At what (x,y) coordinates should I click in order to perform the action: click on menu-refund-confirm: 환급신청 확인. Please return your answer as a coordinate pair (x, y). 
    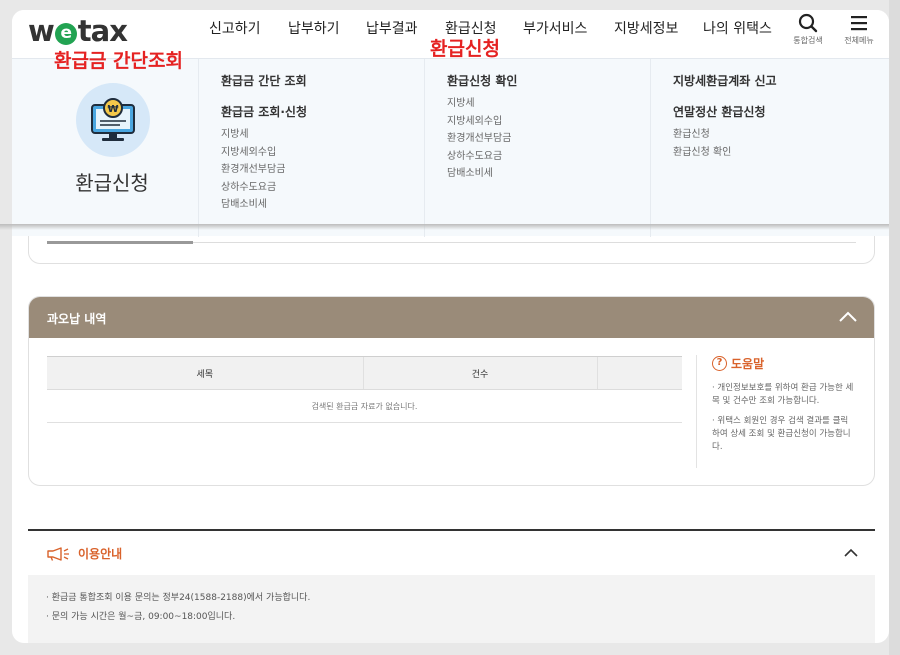
    Looking at the image, I should click on (548, 80).